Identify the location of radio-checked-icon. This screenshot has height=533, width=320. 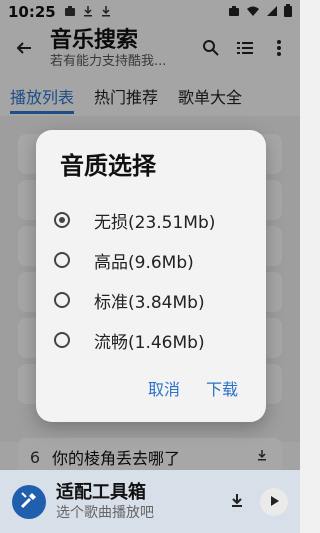
(62, 220).